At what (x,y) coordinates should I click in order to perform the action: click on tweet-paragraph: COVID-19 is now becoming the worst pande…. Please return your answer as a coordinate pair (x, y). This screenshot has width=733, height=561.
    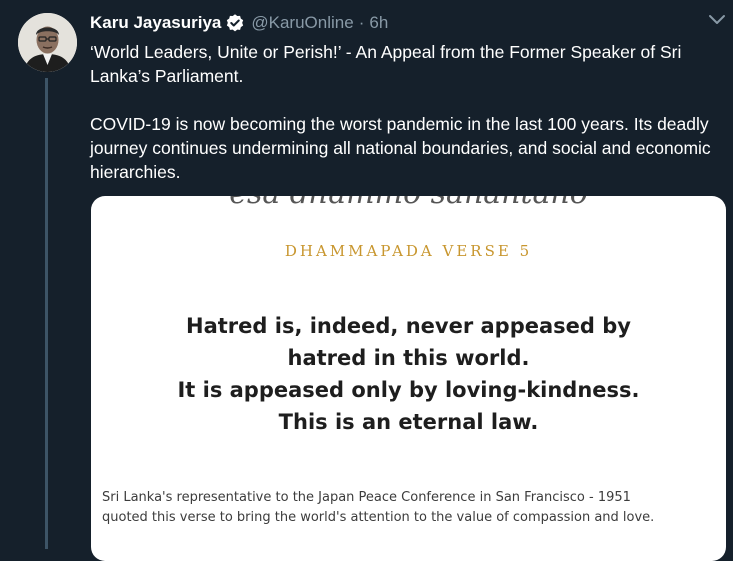
    Looking at the image, I should click on (400, 148).